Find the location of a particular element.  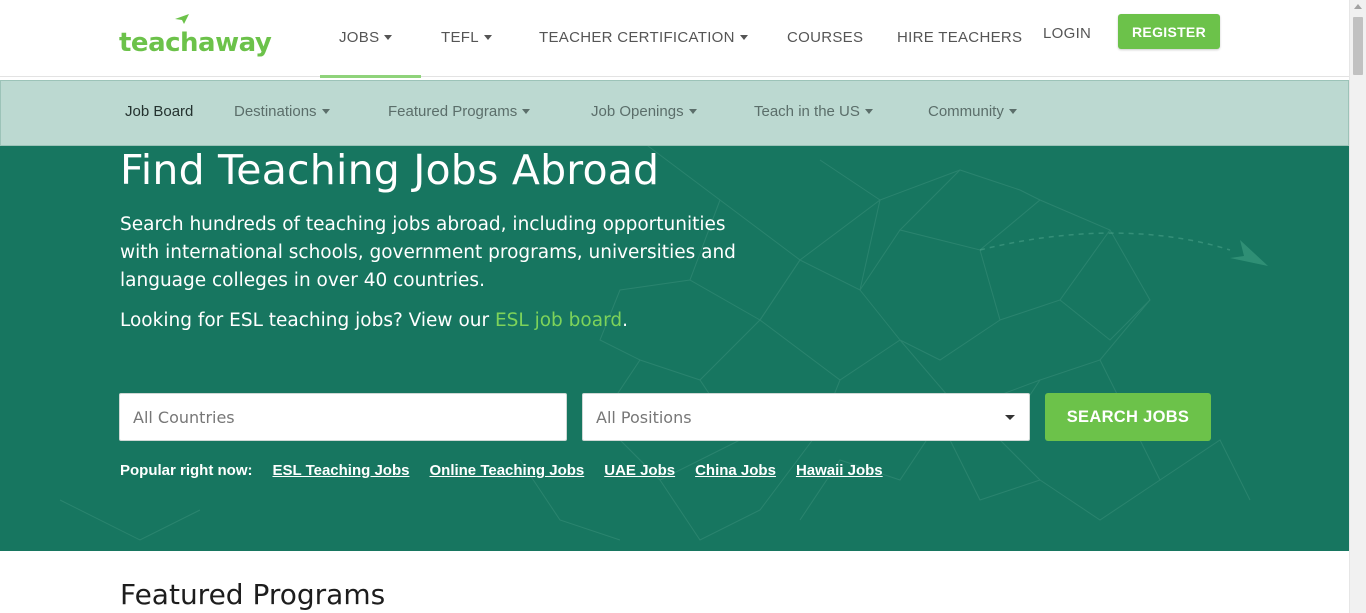

nav-courses: COURSES is located at coordinates (825, 37).